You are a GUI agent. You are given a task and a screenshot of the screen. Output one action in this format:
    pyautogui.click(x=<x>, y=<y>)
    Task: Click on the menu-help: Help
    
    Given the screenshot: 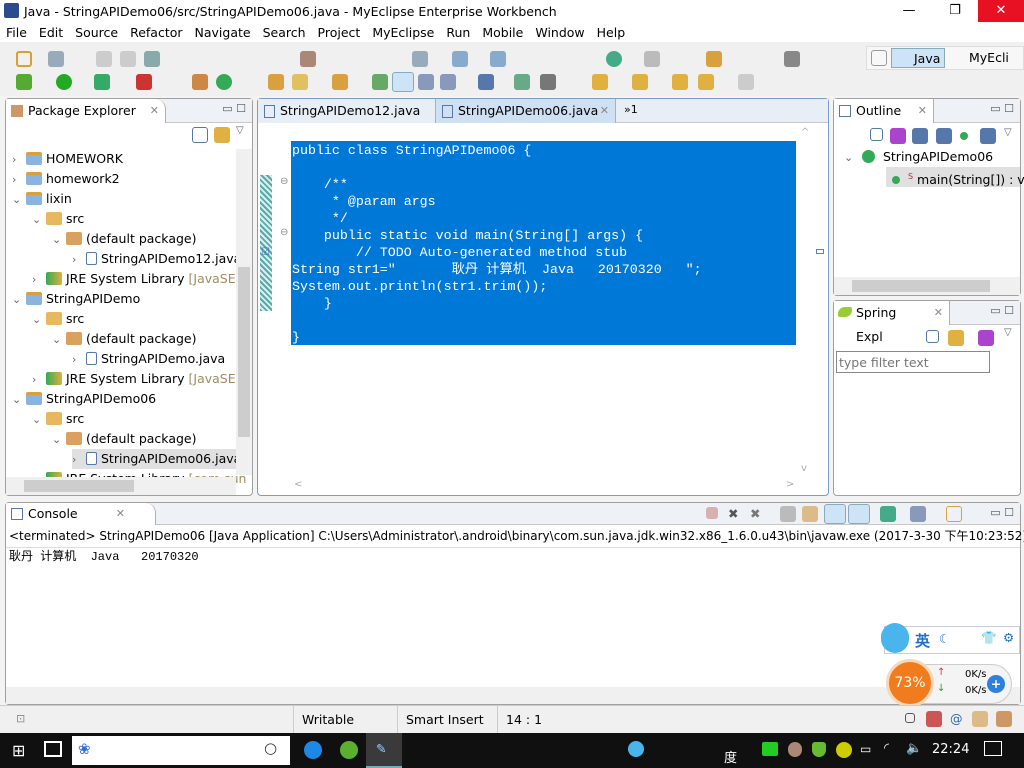 What is the action you would take?
    pyautogui.click(x=611, y=32)
    